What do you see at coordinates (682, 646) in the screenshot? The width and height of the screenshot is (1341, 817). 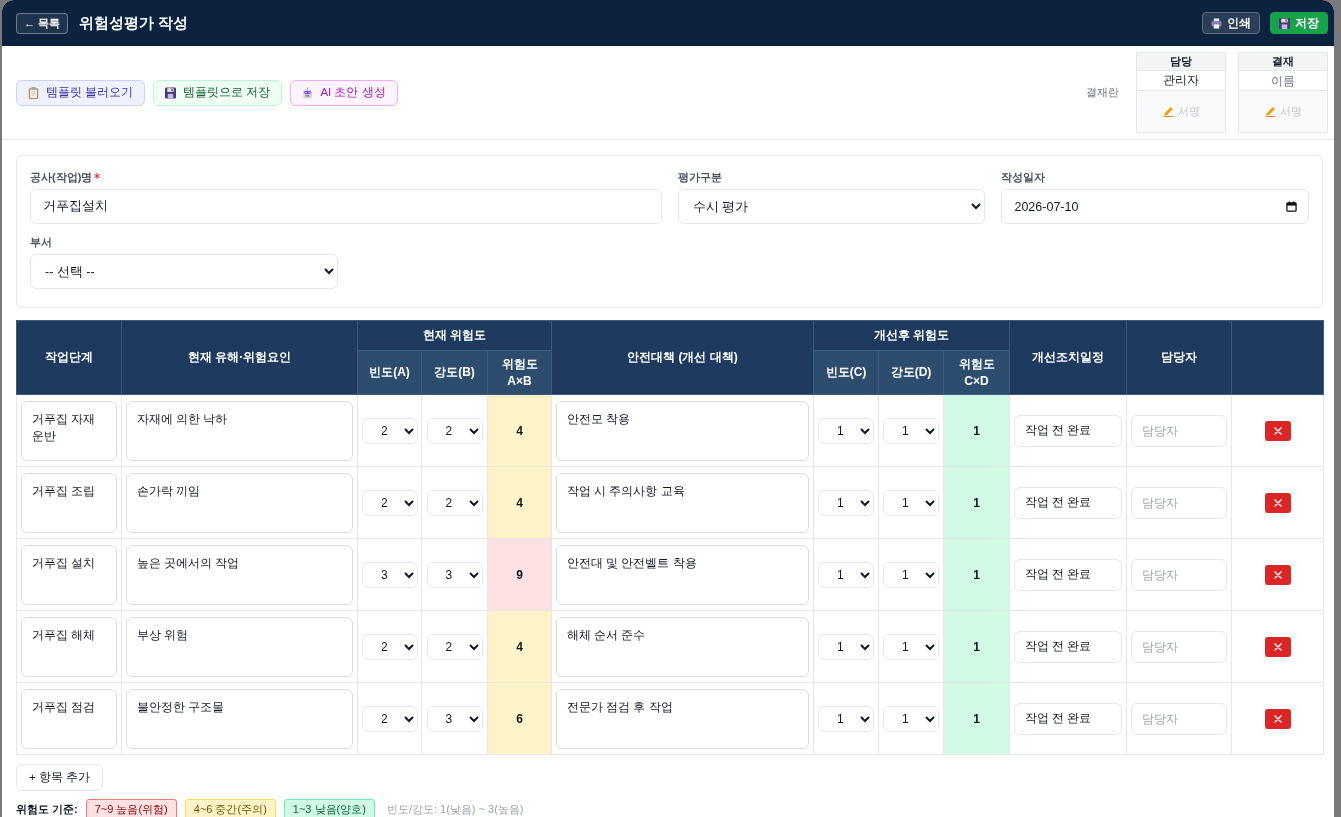 I see `safety-measure-field: 해체 순서 준수` at bounding box center [682, 646].